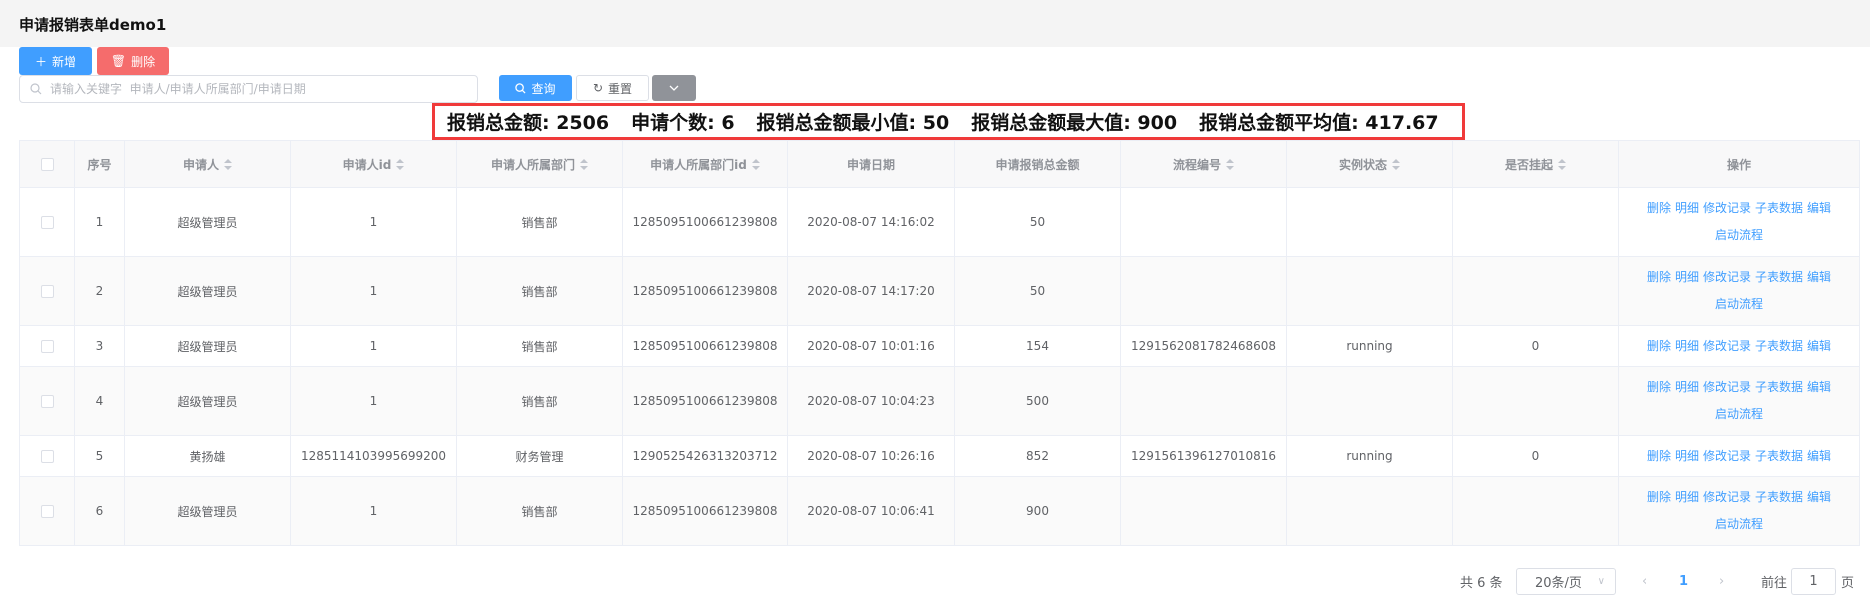  Describe the element at coordinates (705, 346) in the screenshot. I see `cell-dept-id: 1285095100661239808` at that location.